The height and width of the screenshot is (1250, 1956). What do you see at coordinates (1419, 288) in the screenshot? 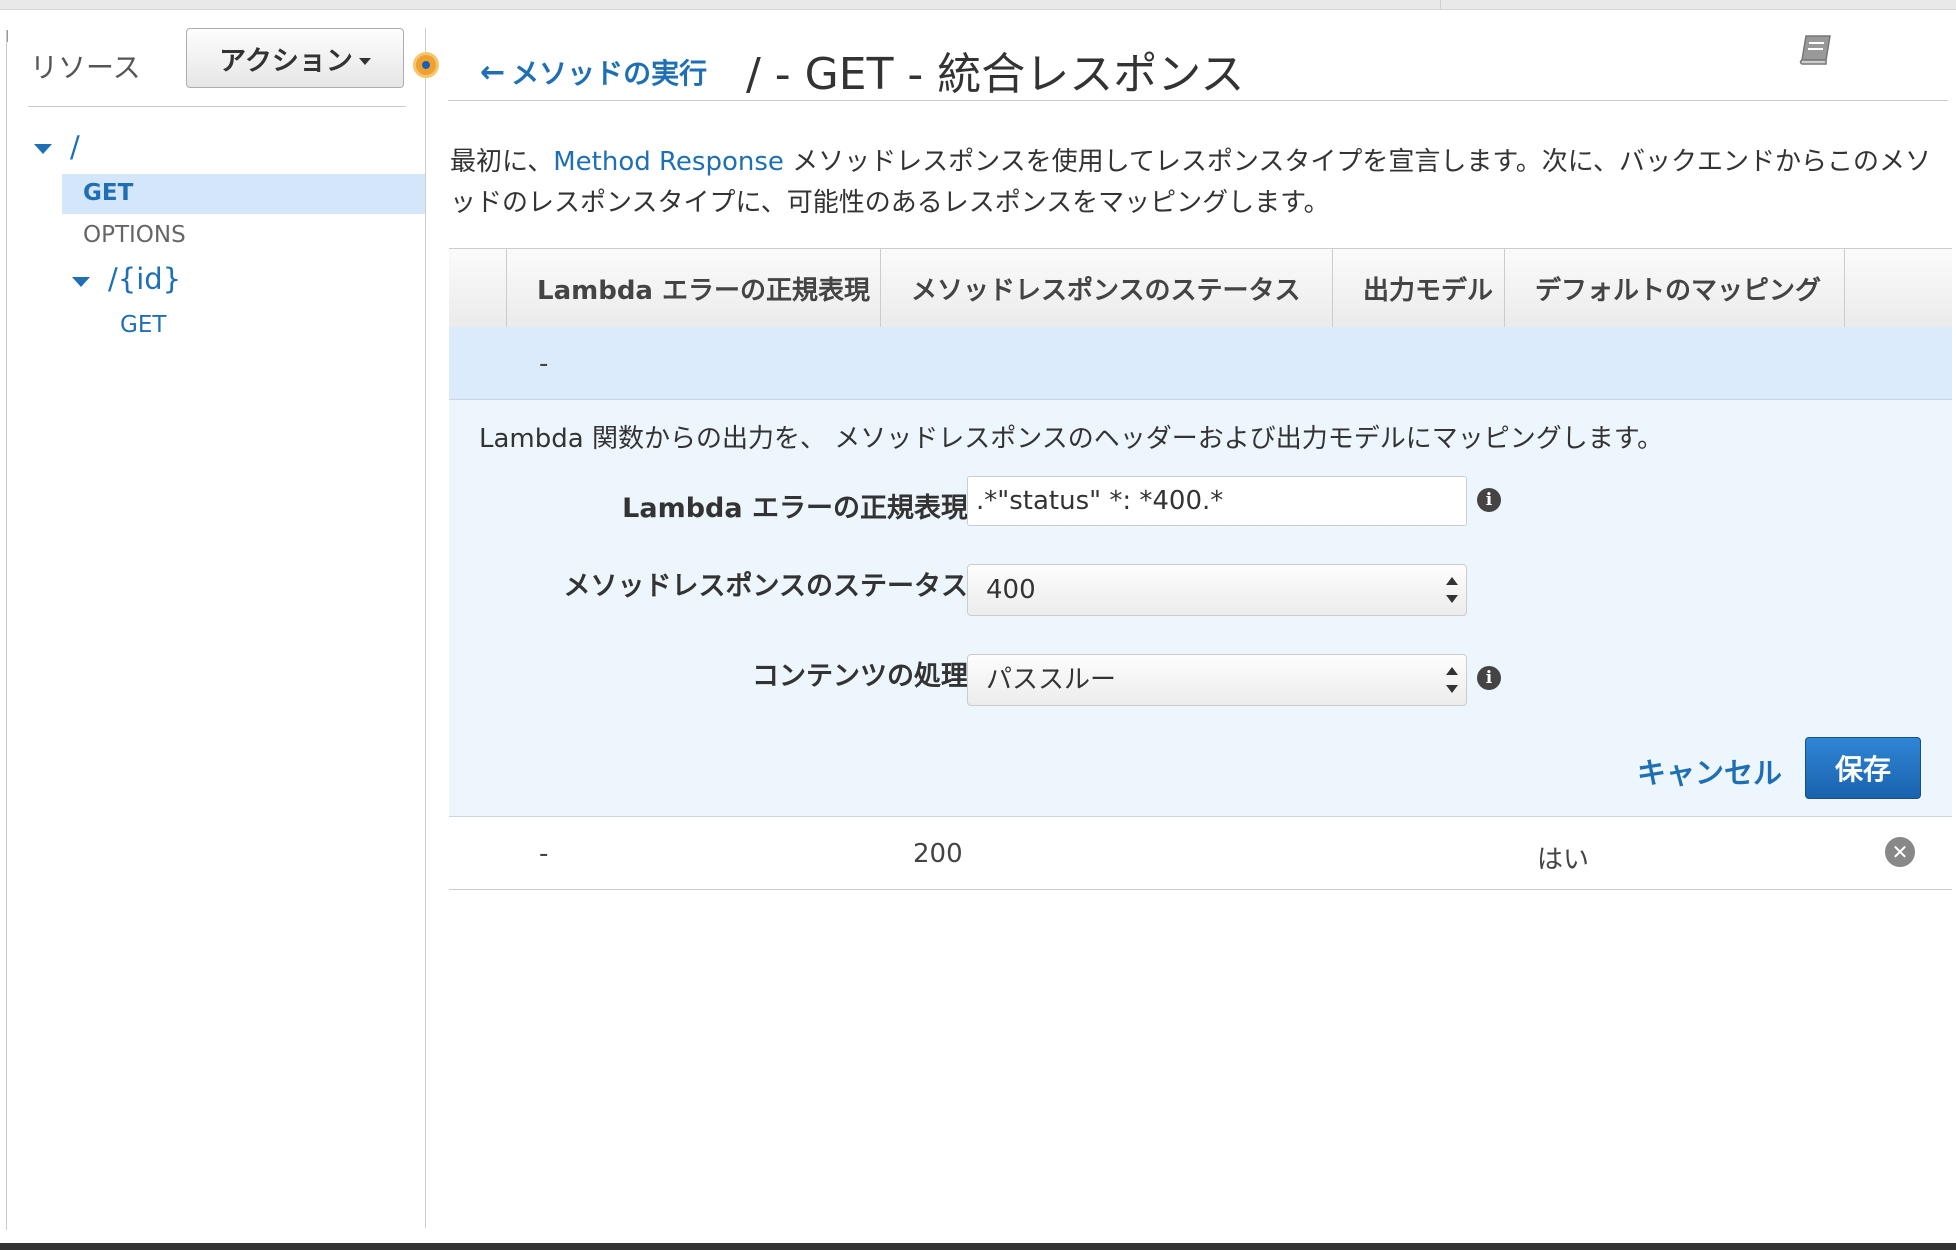
I see `column-header-model: 出力モデル` at bounding box center [1419, 288].